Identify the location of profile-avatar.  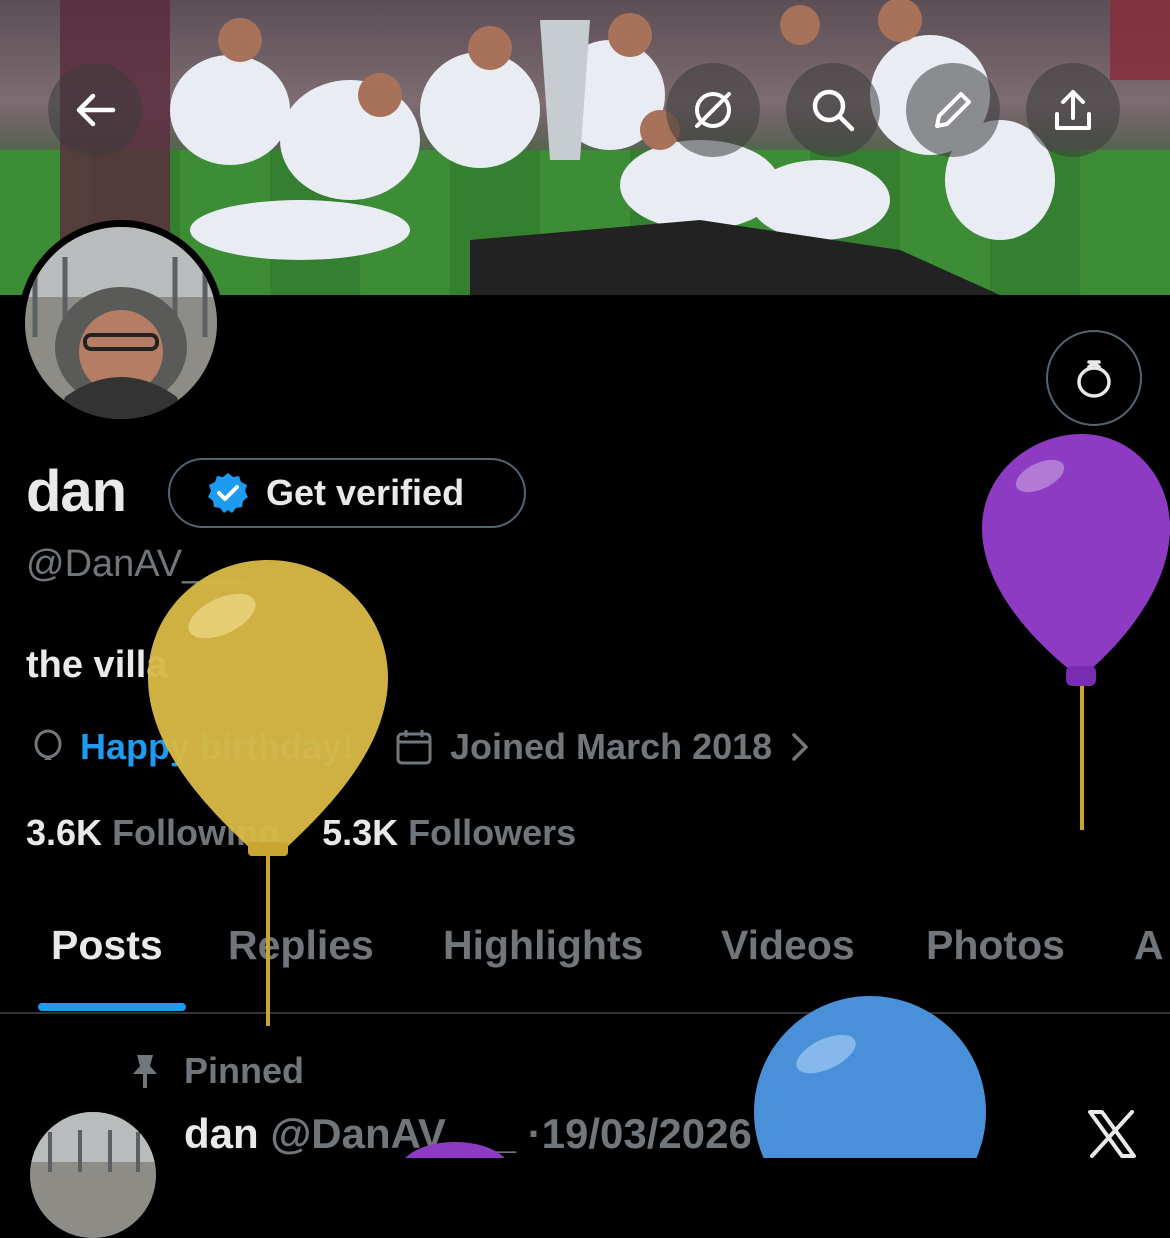
(121, 323).